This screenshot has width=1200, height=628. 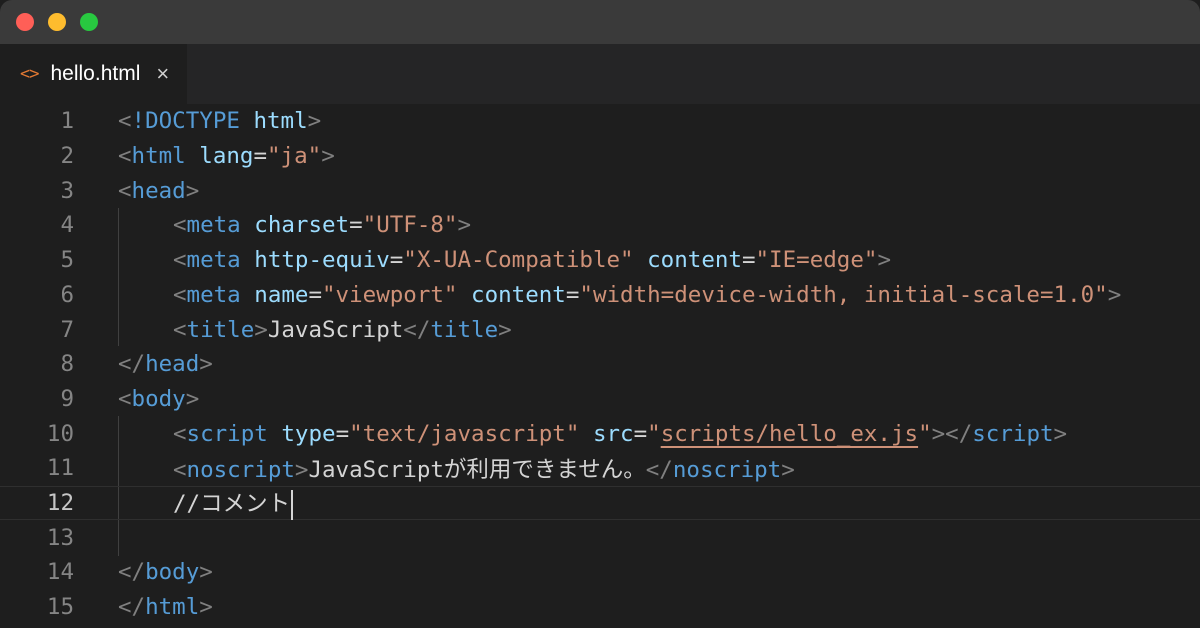 What do you see at coordinates (600, 225) in the screenshot?
I see `code-line-4: 4 <meta charset="UTF-8">` at bounding box center [600, 225].